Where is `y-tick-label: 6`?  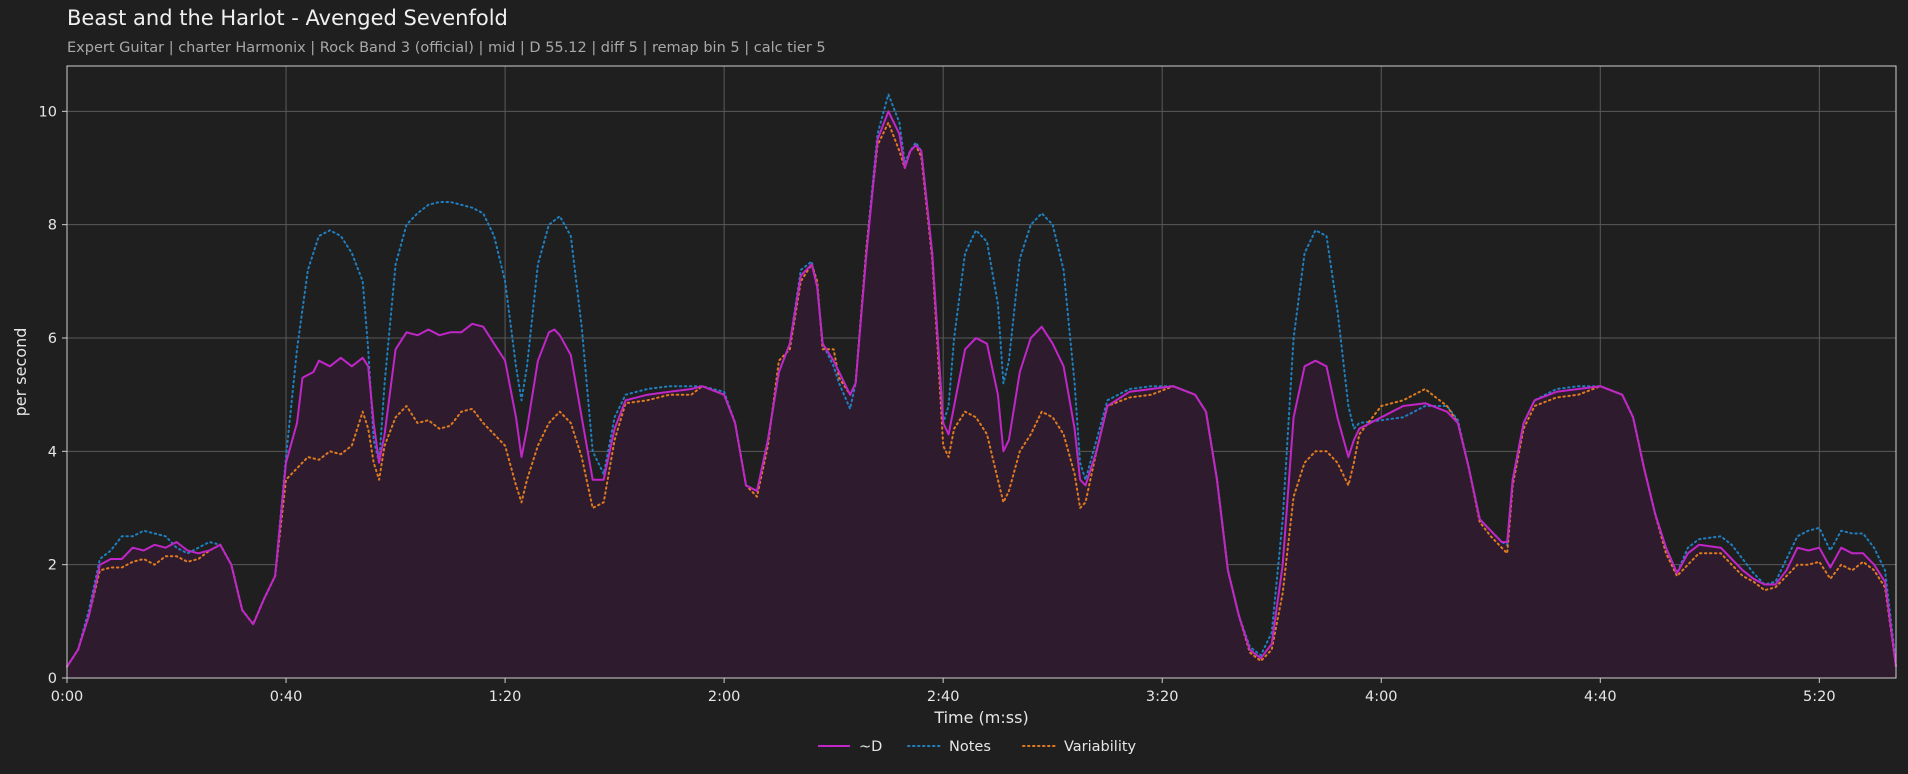
y-tick-label: 6 is located at coordinates (52, 339).